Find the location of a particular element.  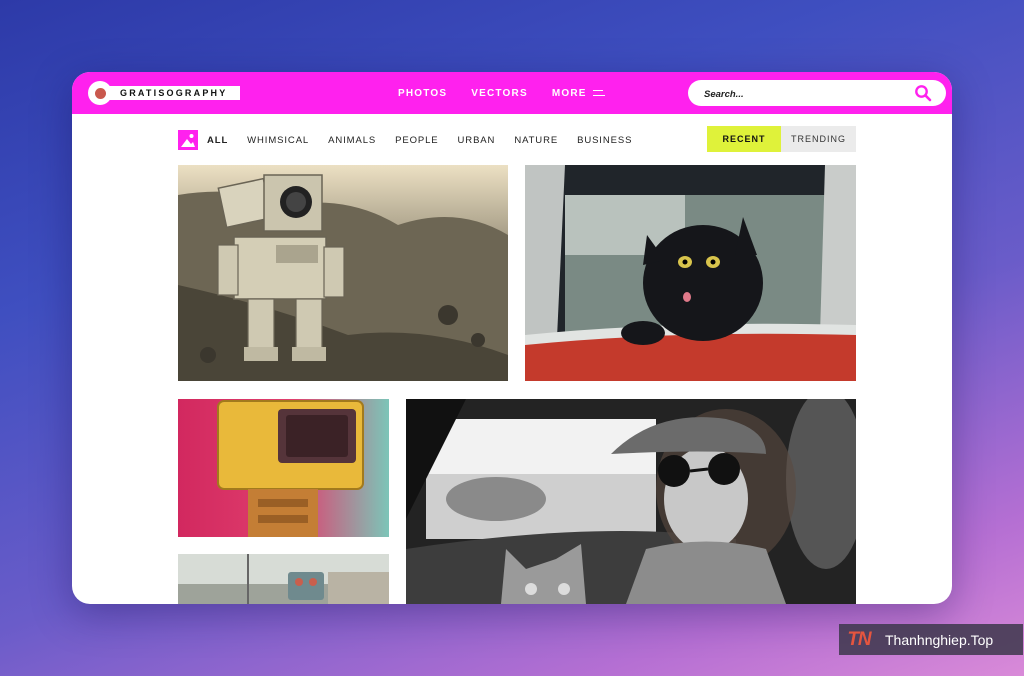

nav-vectors: VECTORS is located at coordinates (499, 93).